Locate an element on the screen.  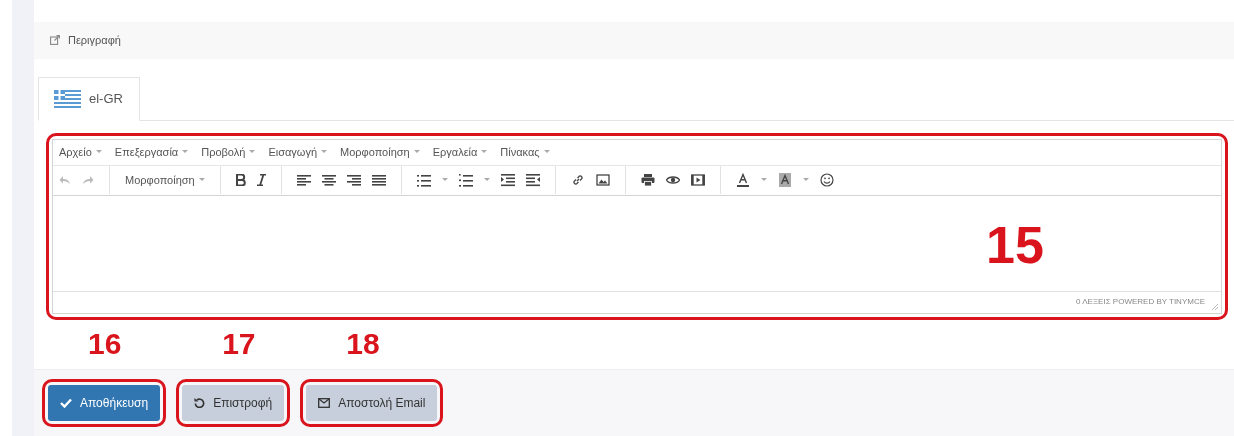
background-color-icon is located at coordinates (784, 180).